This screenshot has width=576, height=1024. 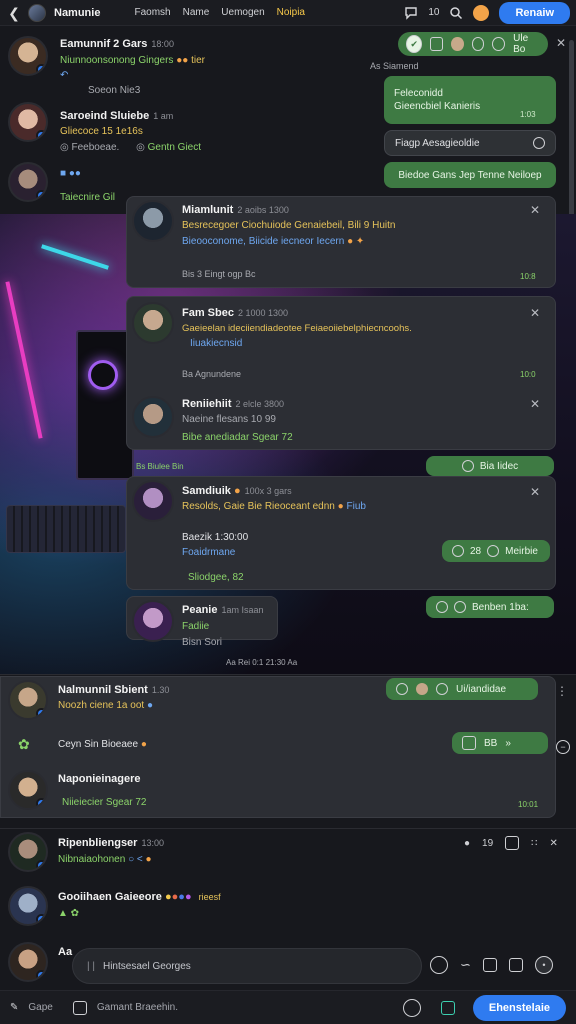 I want to click on comment-icon, so click(x=512, y=843).